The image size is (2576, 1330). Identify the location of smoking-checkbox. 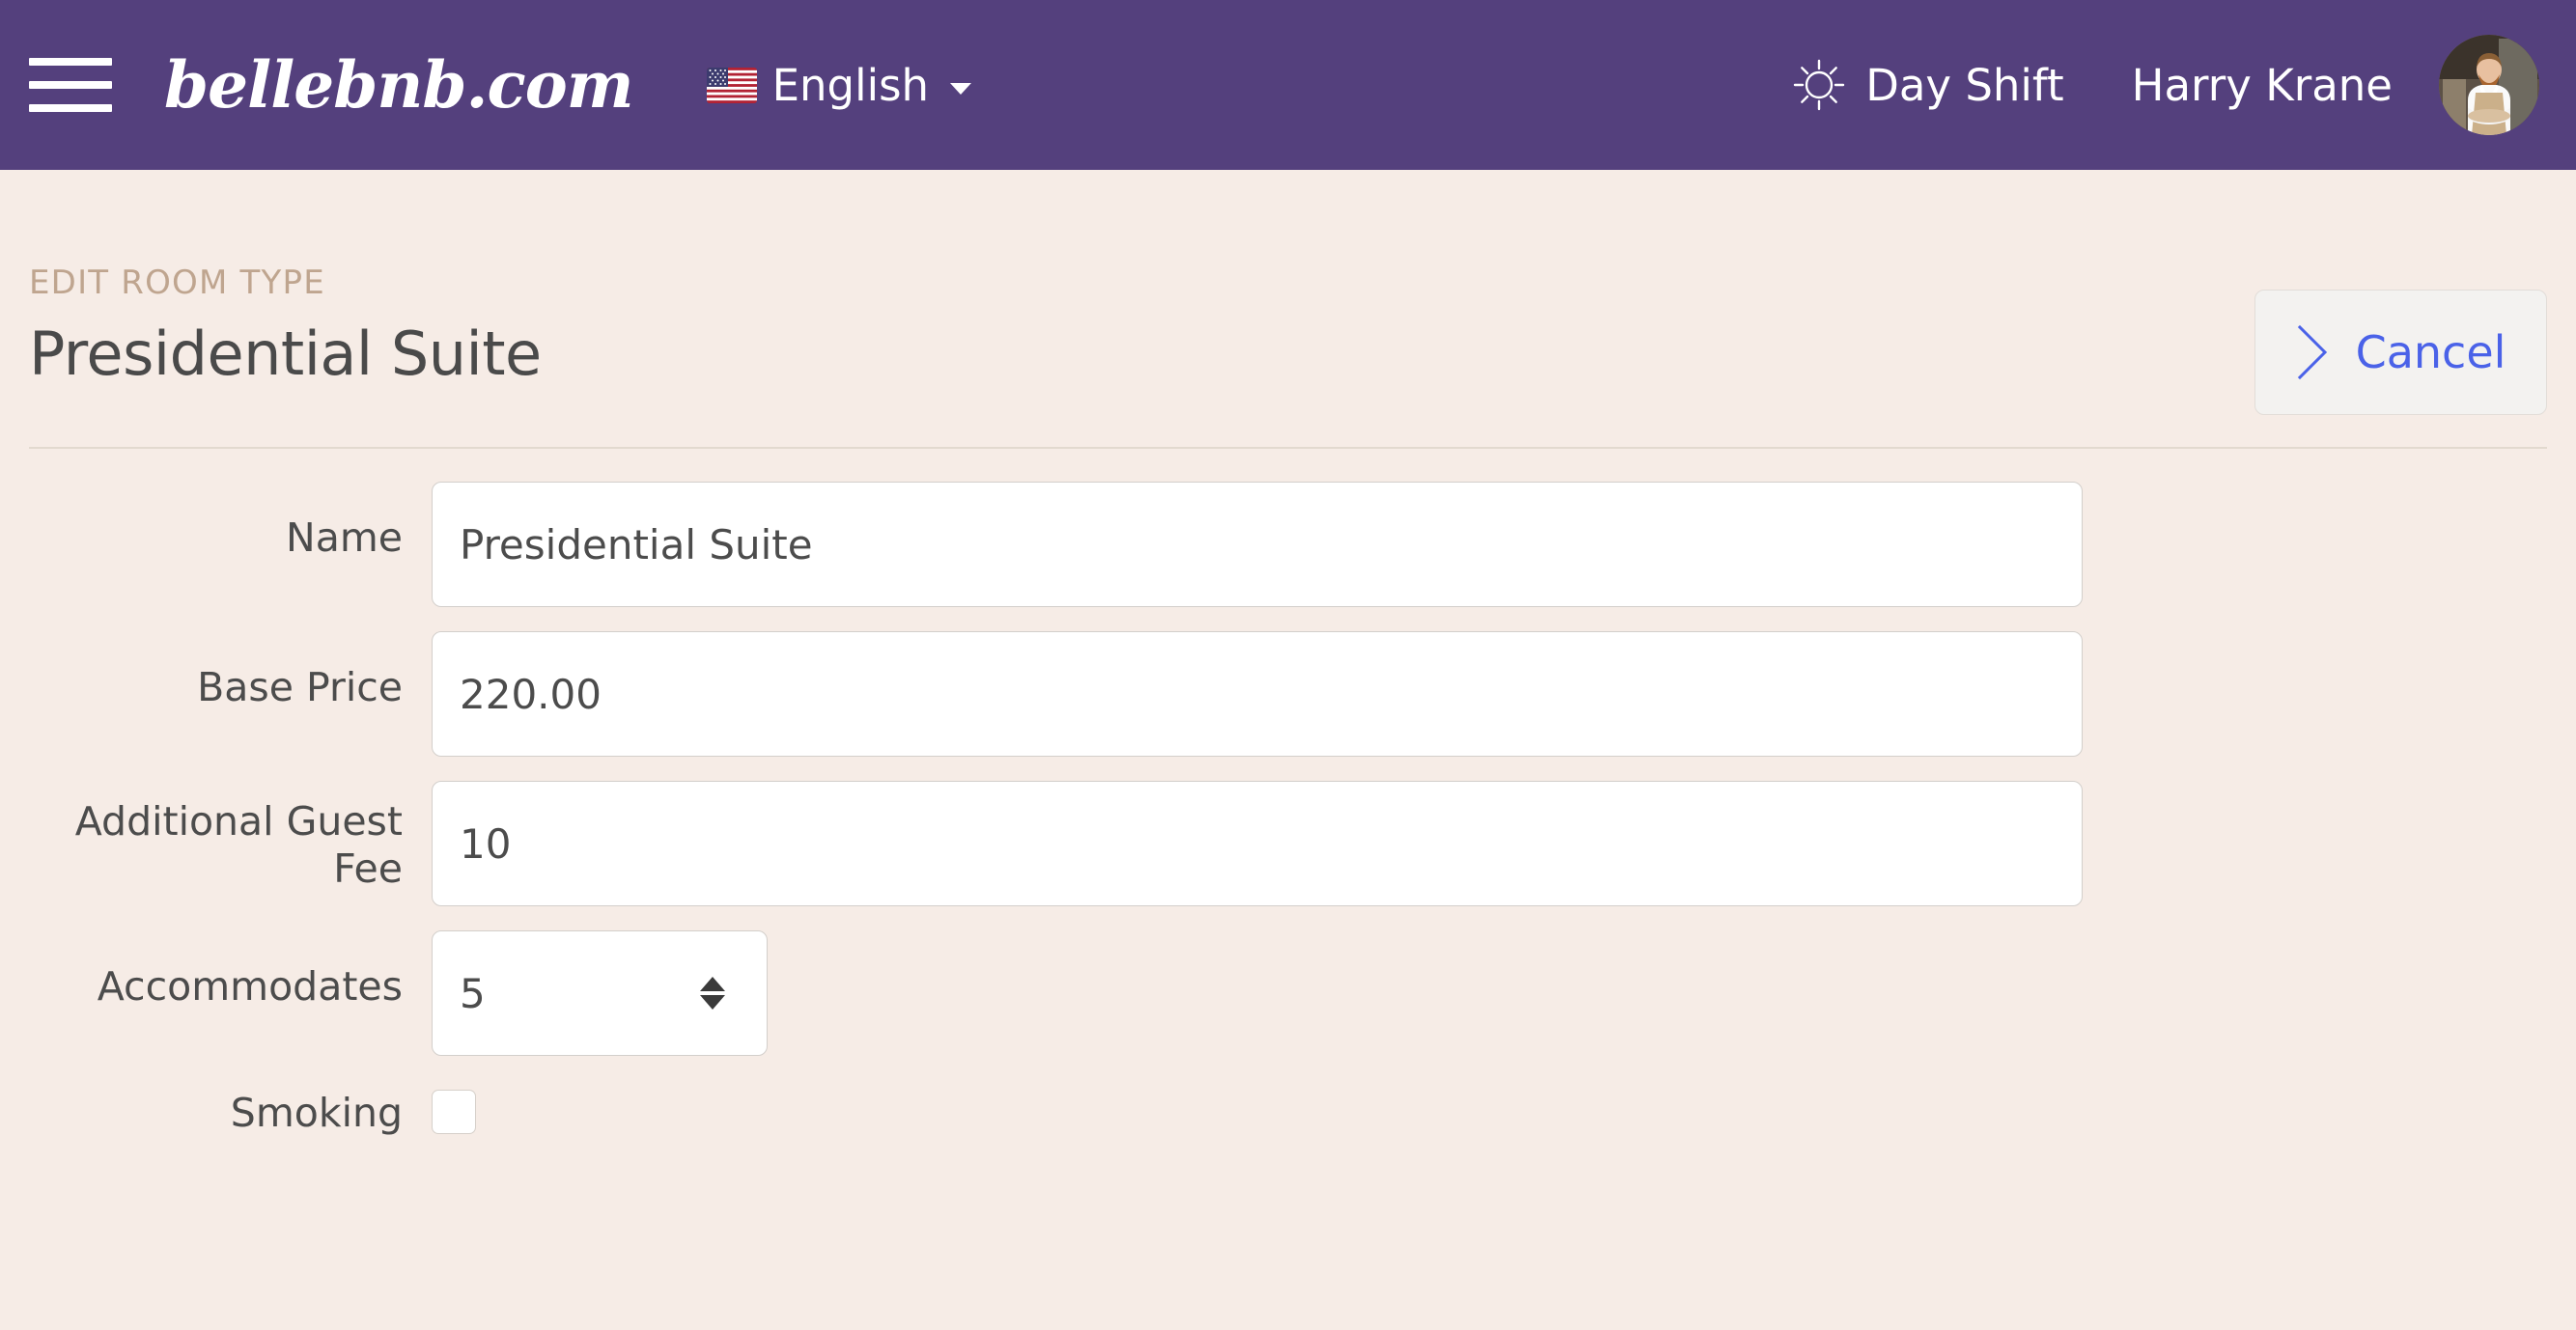
(454, 1112).